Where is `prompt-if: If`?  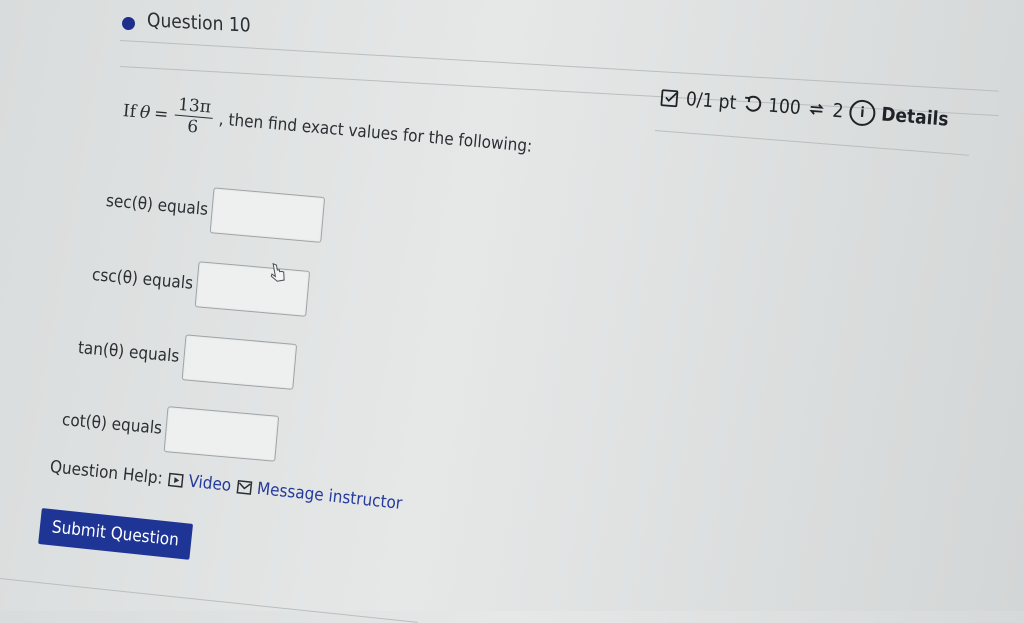 prompt-if: If is located at coordinates (129, 111).